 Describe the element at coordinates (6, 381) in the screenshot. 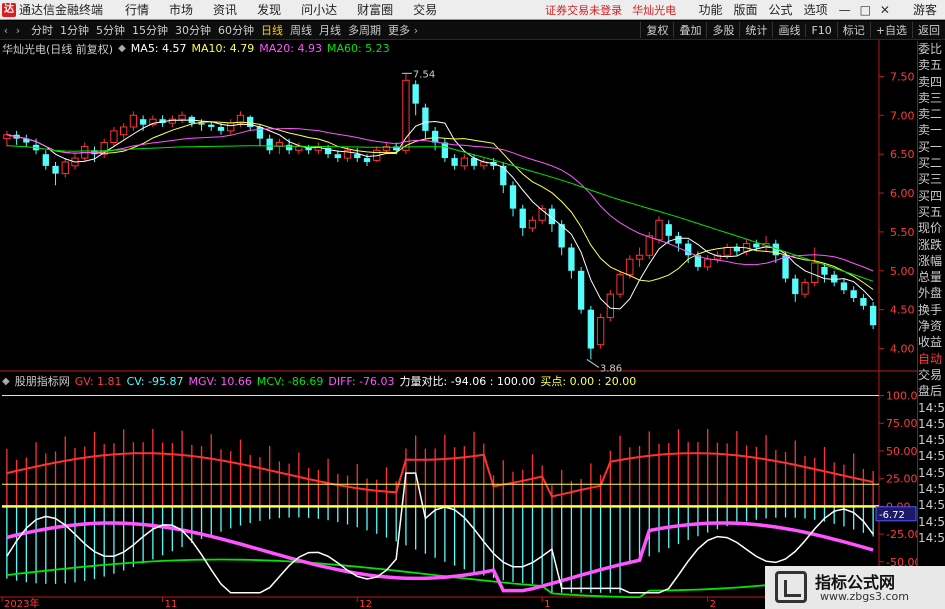

I see `indicator-settings-icon: ◆` at that location.